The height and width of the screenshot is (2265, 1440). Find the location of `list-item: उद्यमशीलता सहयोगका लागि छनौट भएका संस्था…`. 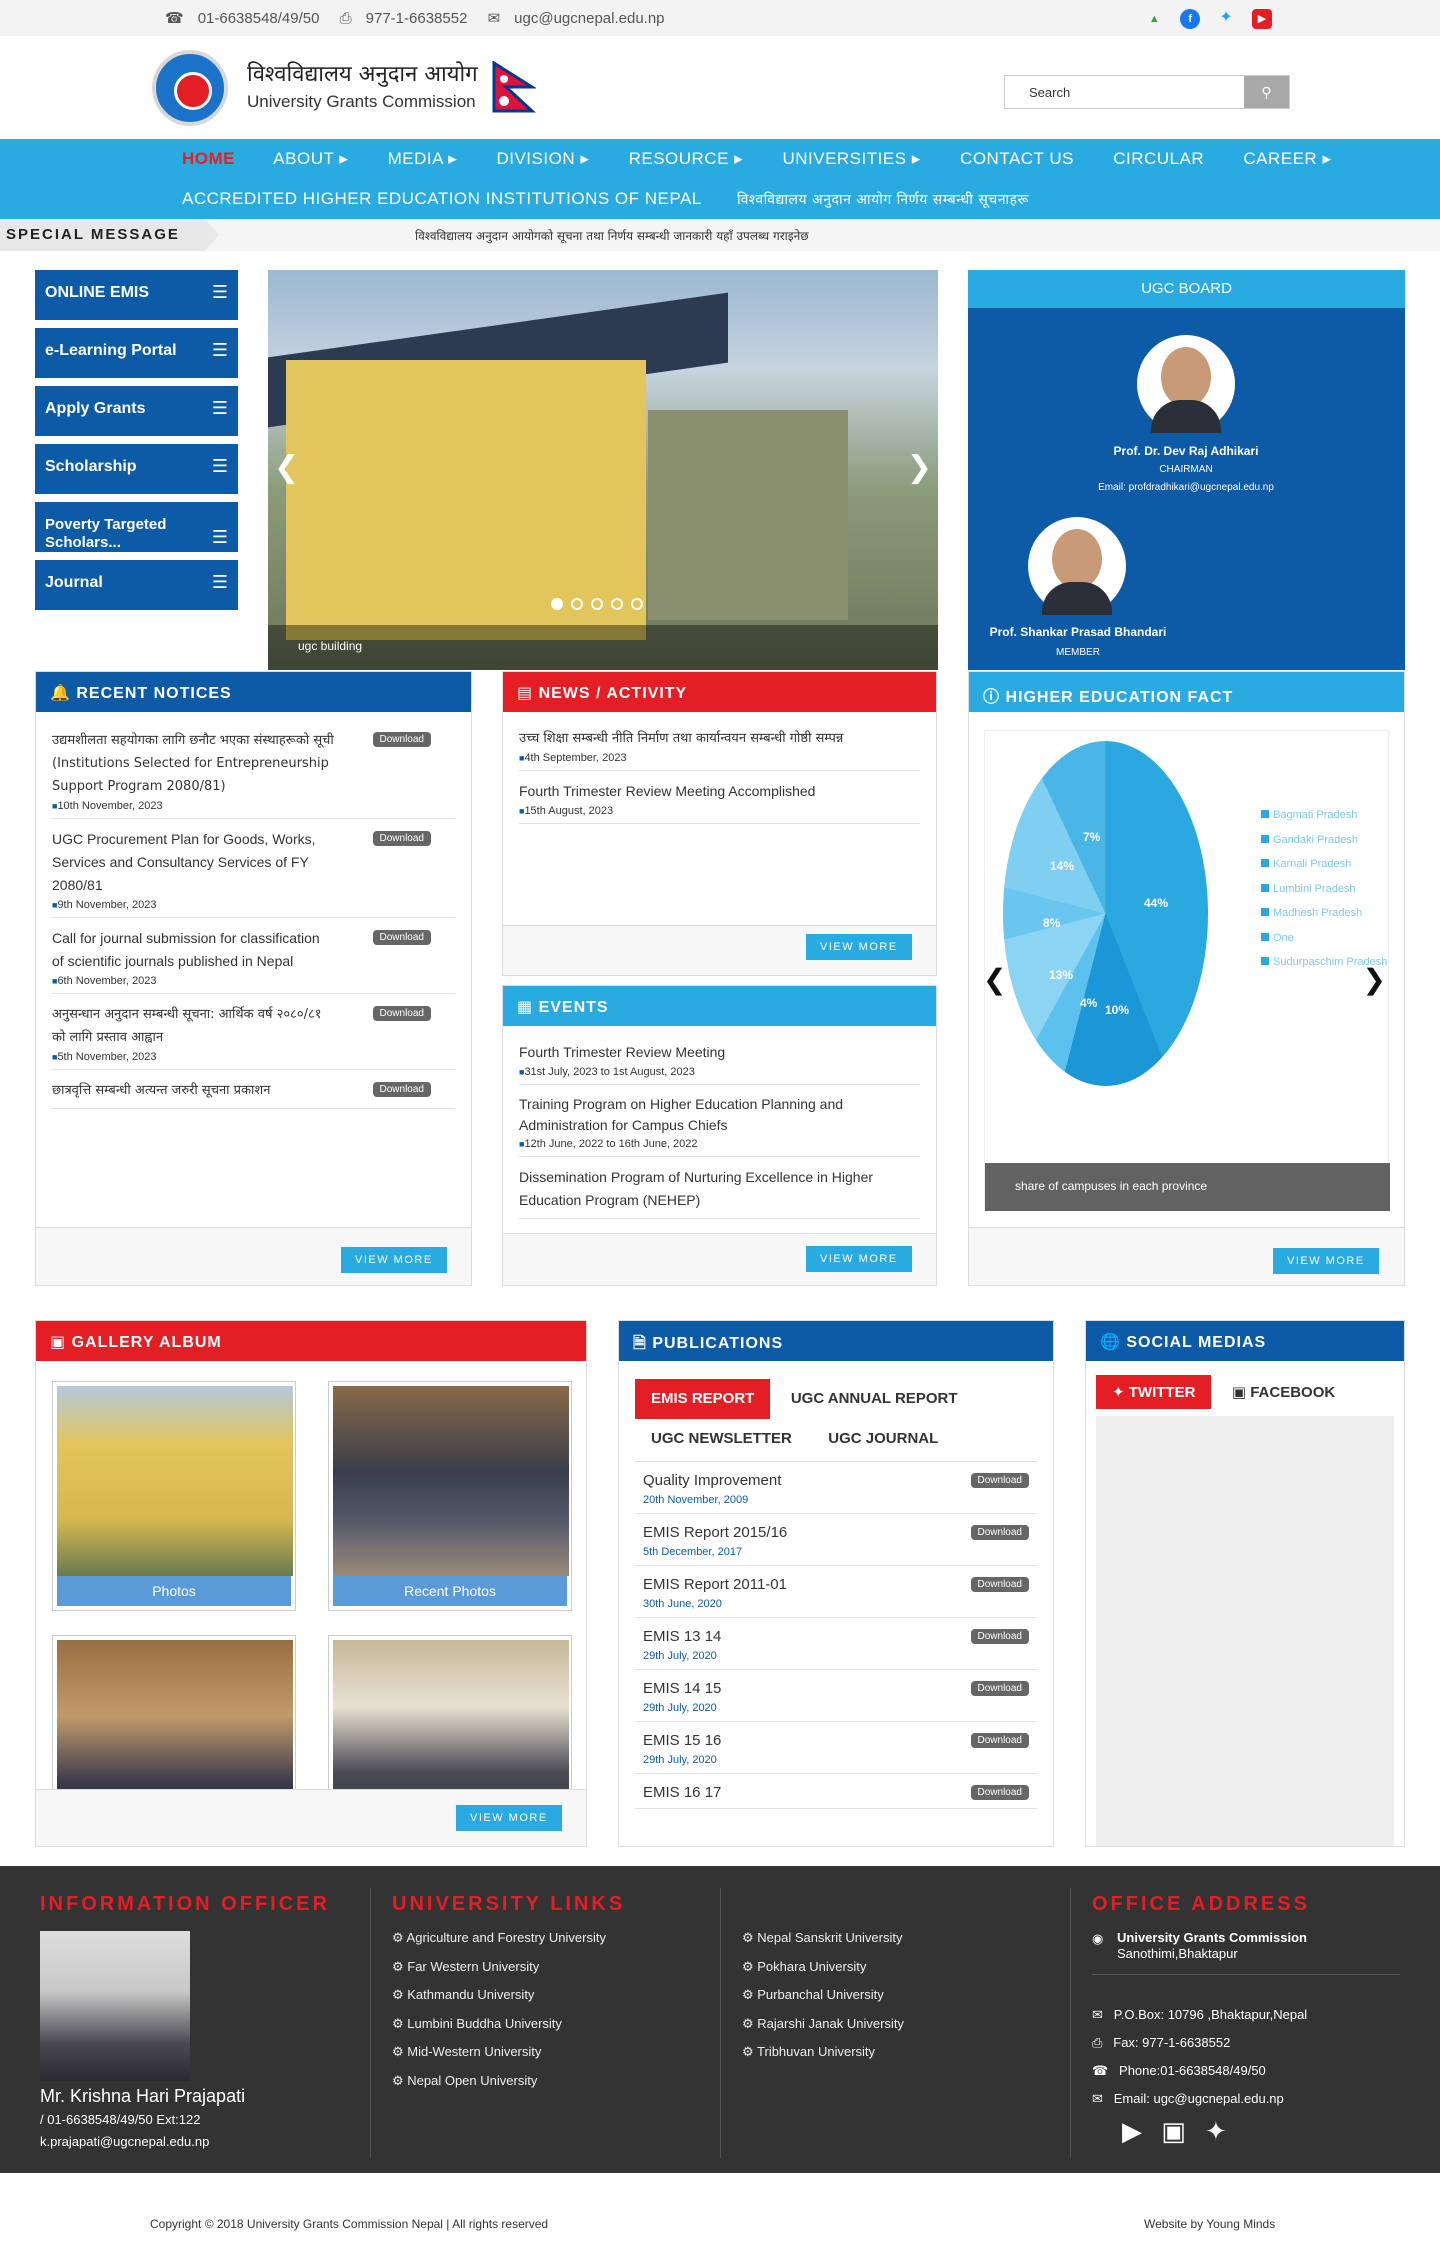

list-item: उद्यमशीलता सहयोगका लागि छनौट भएका संस्था… is located at coordinates (253, 769).